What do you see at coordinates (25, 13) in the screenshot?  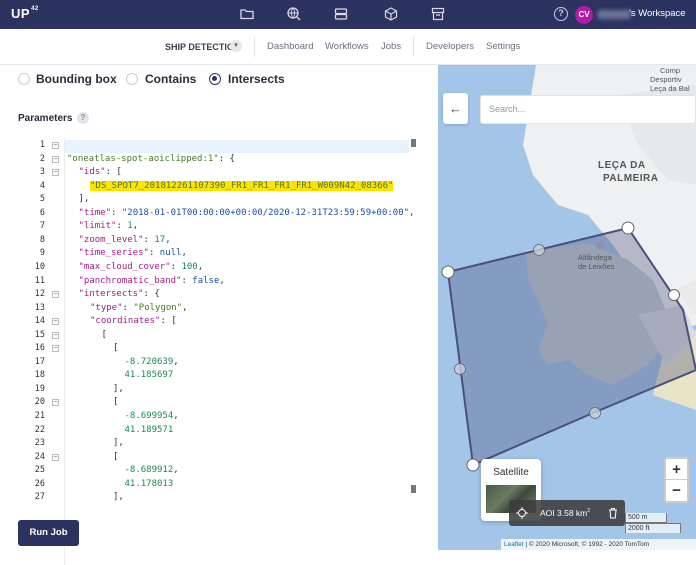 I see `app-logo: UP42` at bounding box center [25, 13].